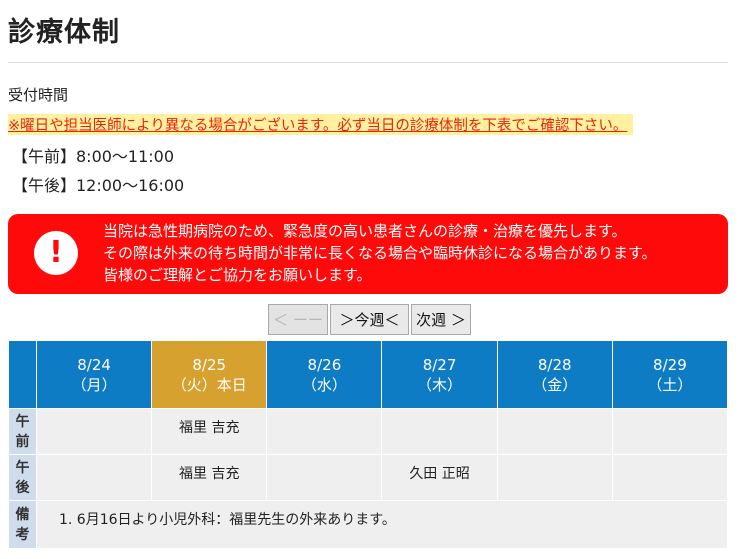  What do you see at coordinates (22, 374) in the screenshot?
I see `table-corner` at bounding box center [22, 374].